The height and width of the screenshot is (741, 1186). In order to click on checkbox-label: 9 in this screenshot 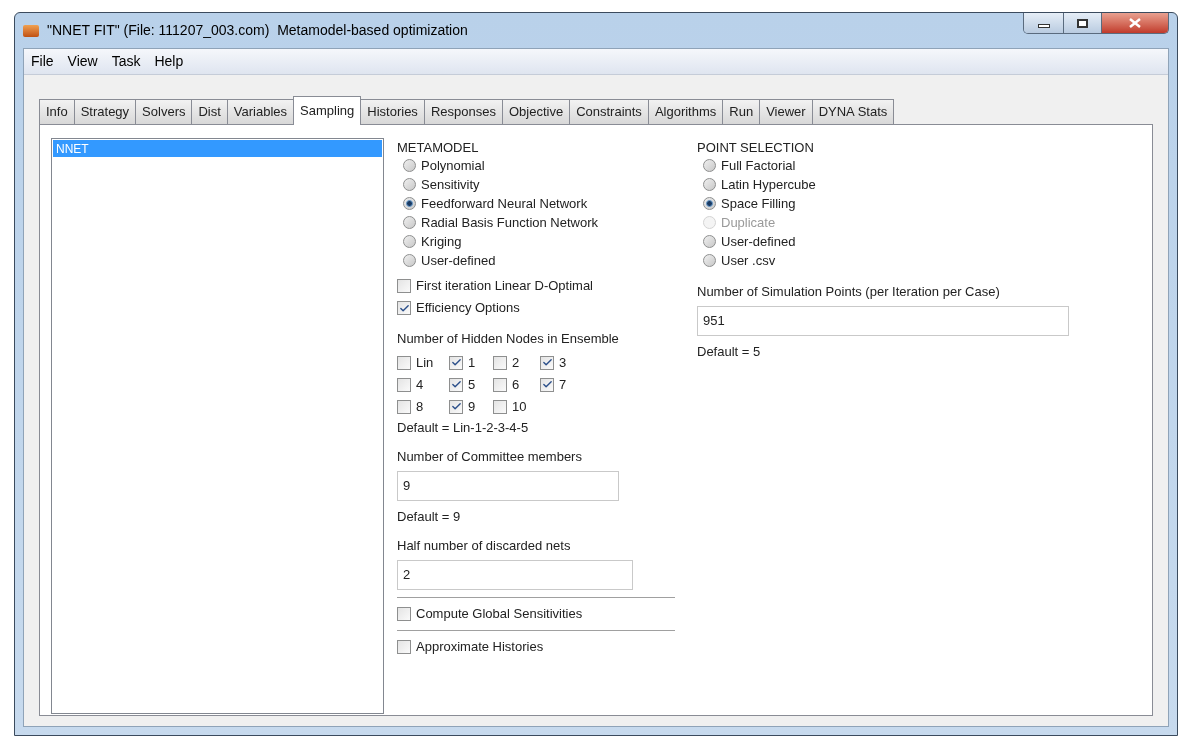, I will do `click(472, 406)`.